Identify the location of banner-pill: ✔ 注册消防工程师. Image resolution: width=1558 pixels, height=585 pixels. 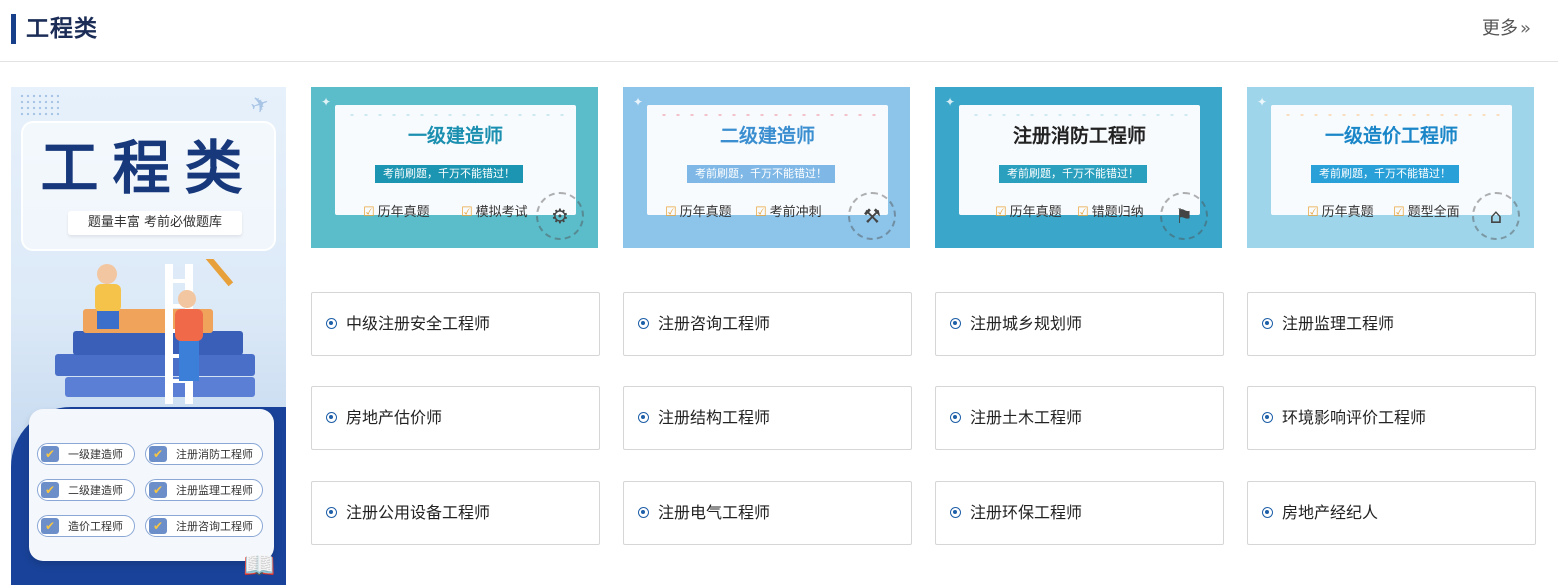
(204, 454).